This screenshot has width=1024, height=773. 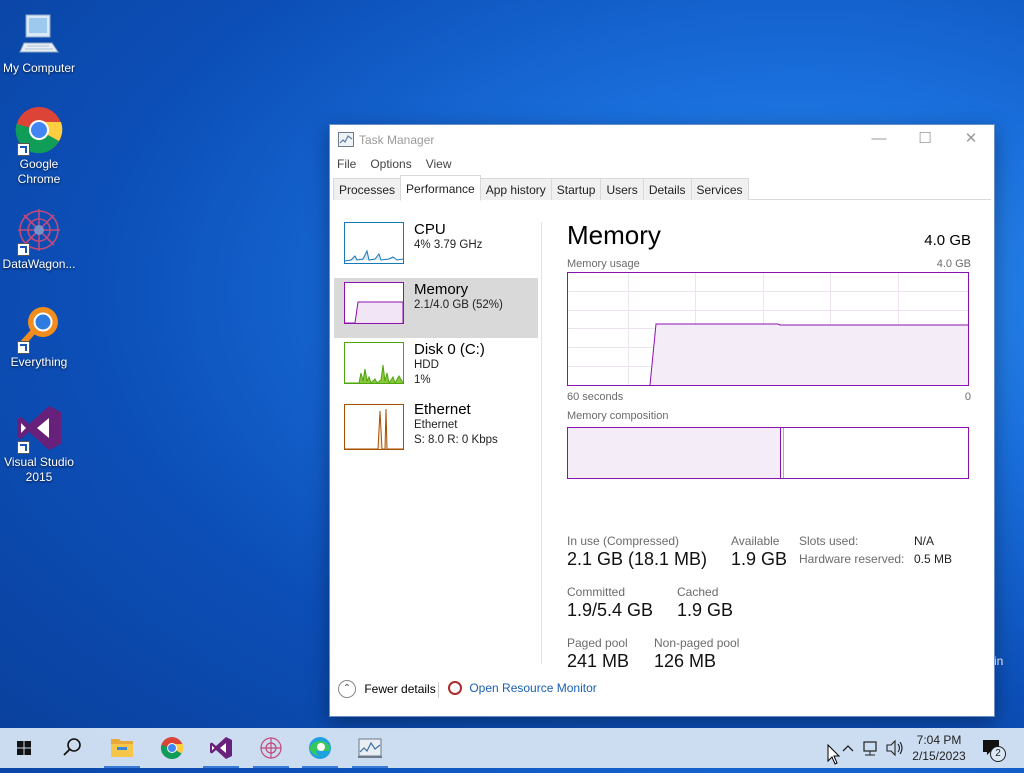 What do you see at coordinates (947, 240) in the screenshot?
I see `memory-total: 4.0 GB` at bounding box center [947, 240].